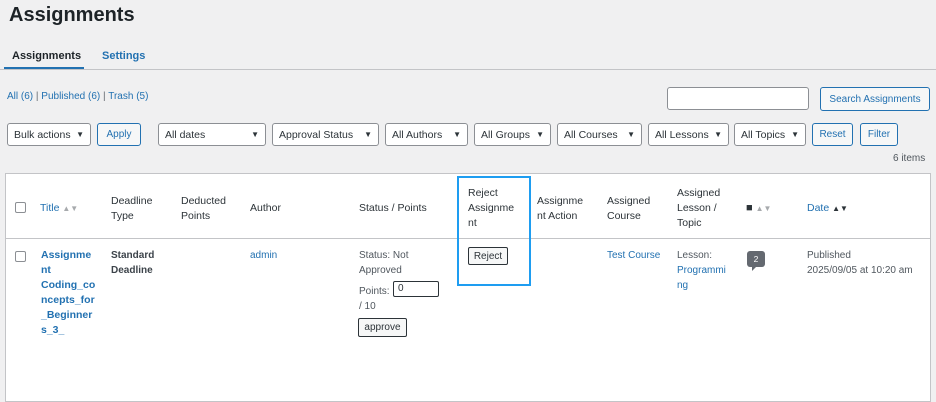 This screenshot has width=936, height=402. Describe the element at coordinates (384, 255) in the screenshot. I see `row-status-line: Status: Not` at that location.